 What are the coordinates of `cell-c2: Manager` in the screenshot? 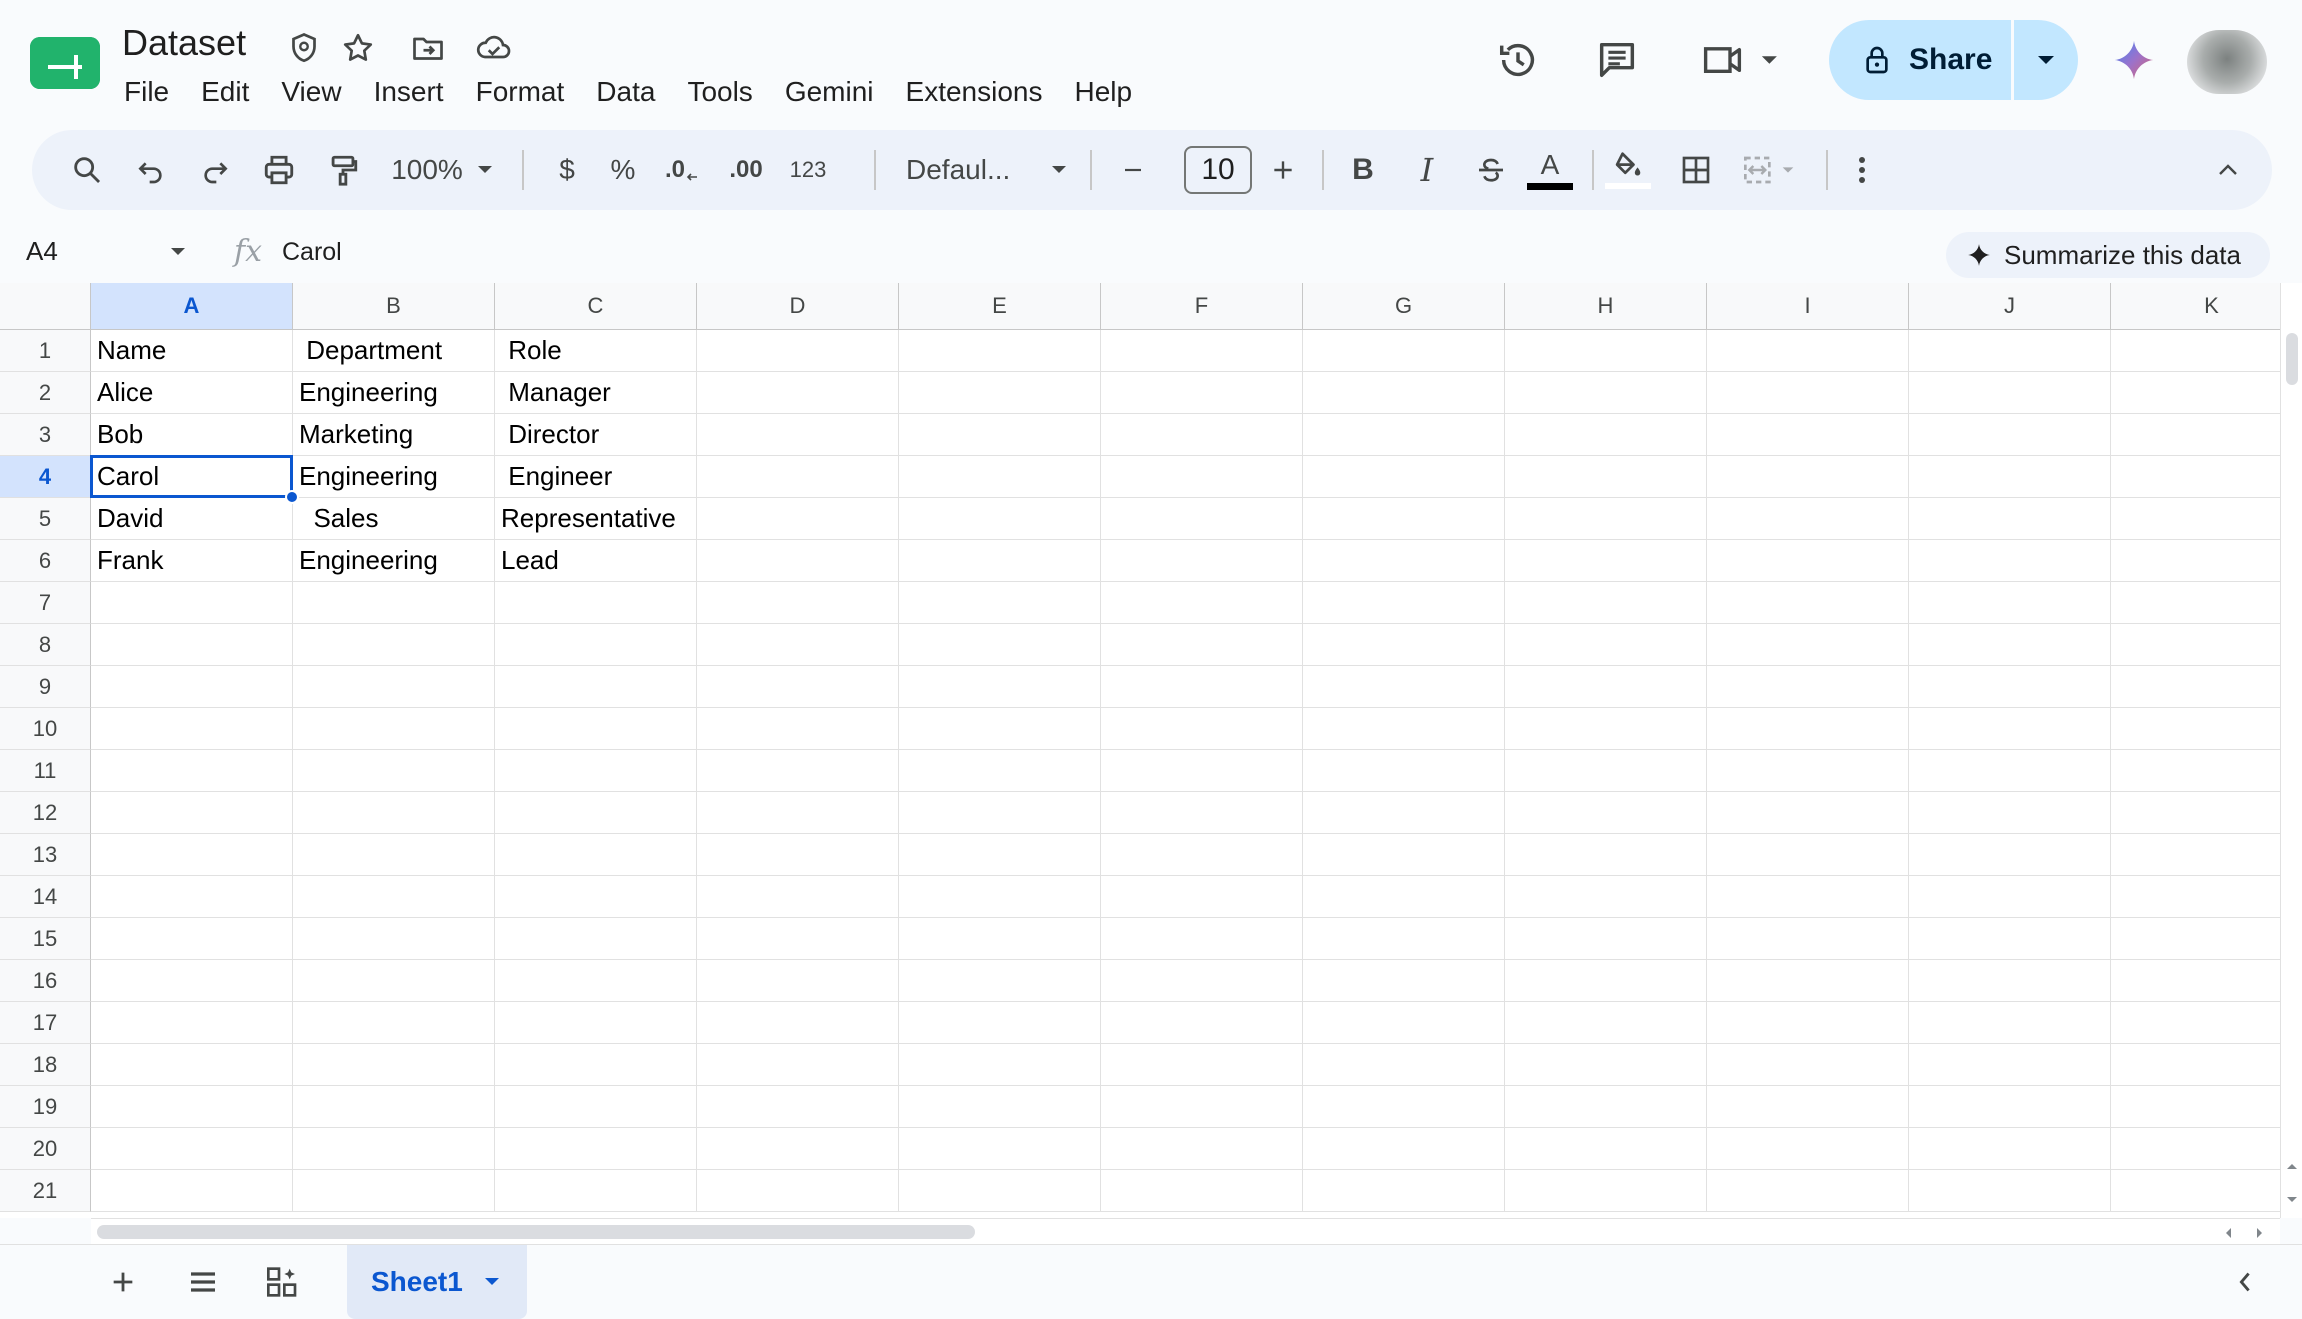 It's located at (596, 393).